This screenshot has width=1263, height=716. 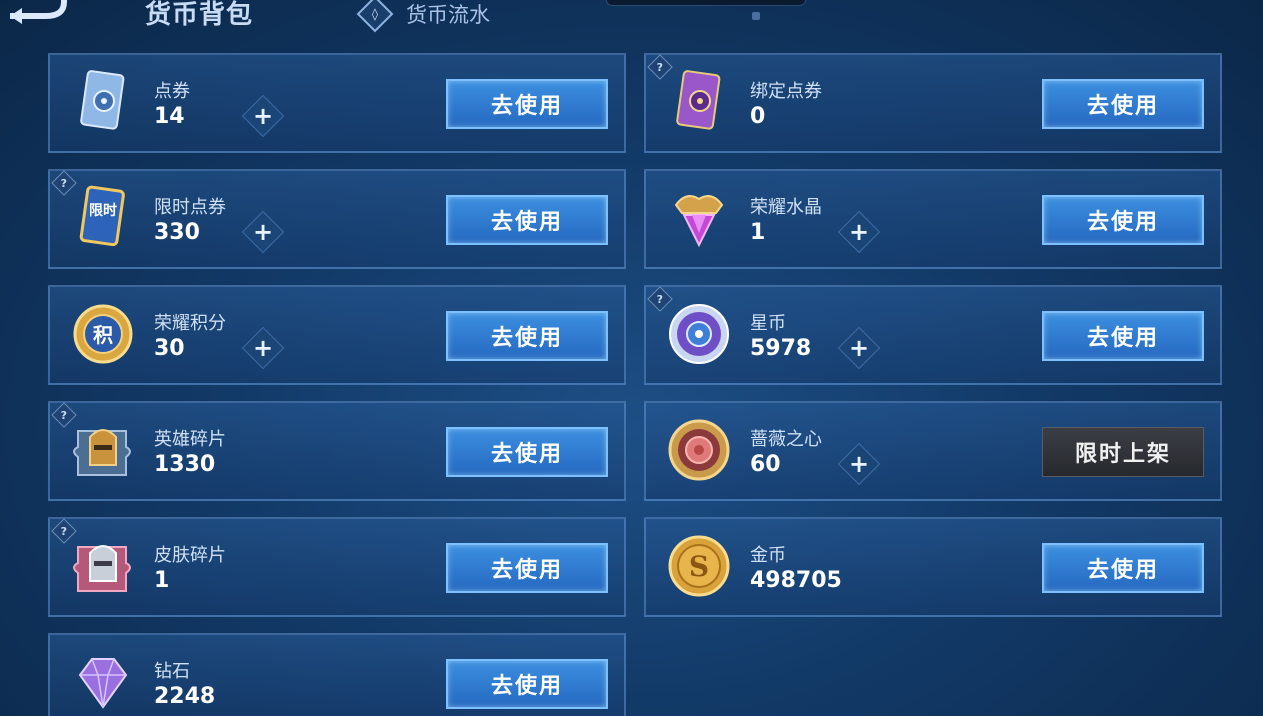 I want to click on currency-card-bound-dianquan: ? 绑定点券 0 去使用, so click(x=933, y=103).